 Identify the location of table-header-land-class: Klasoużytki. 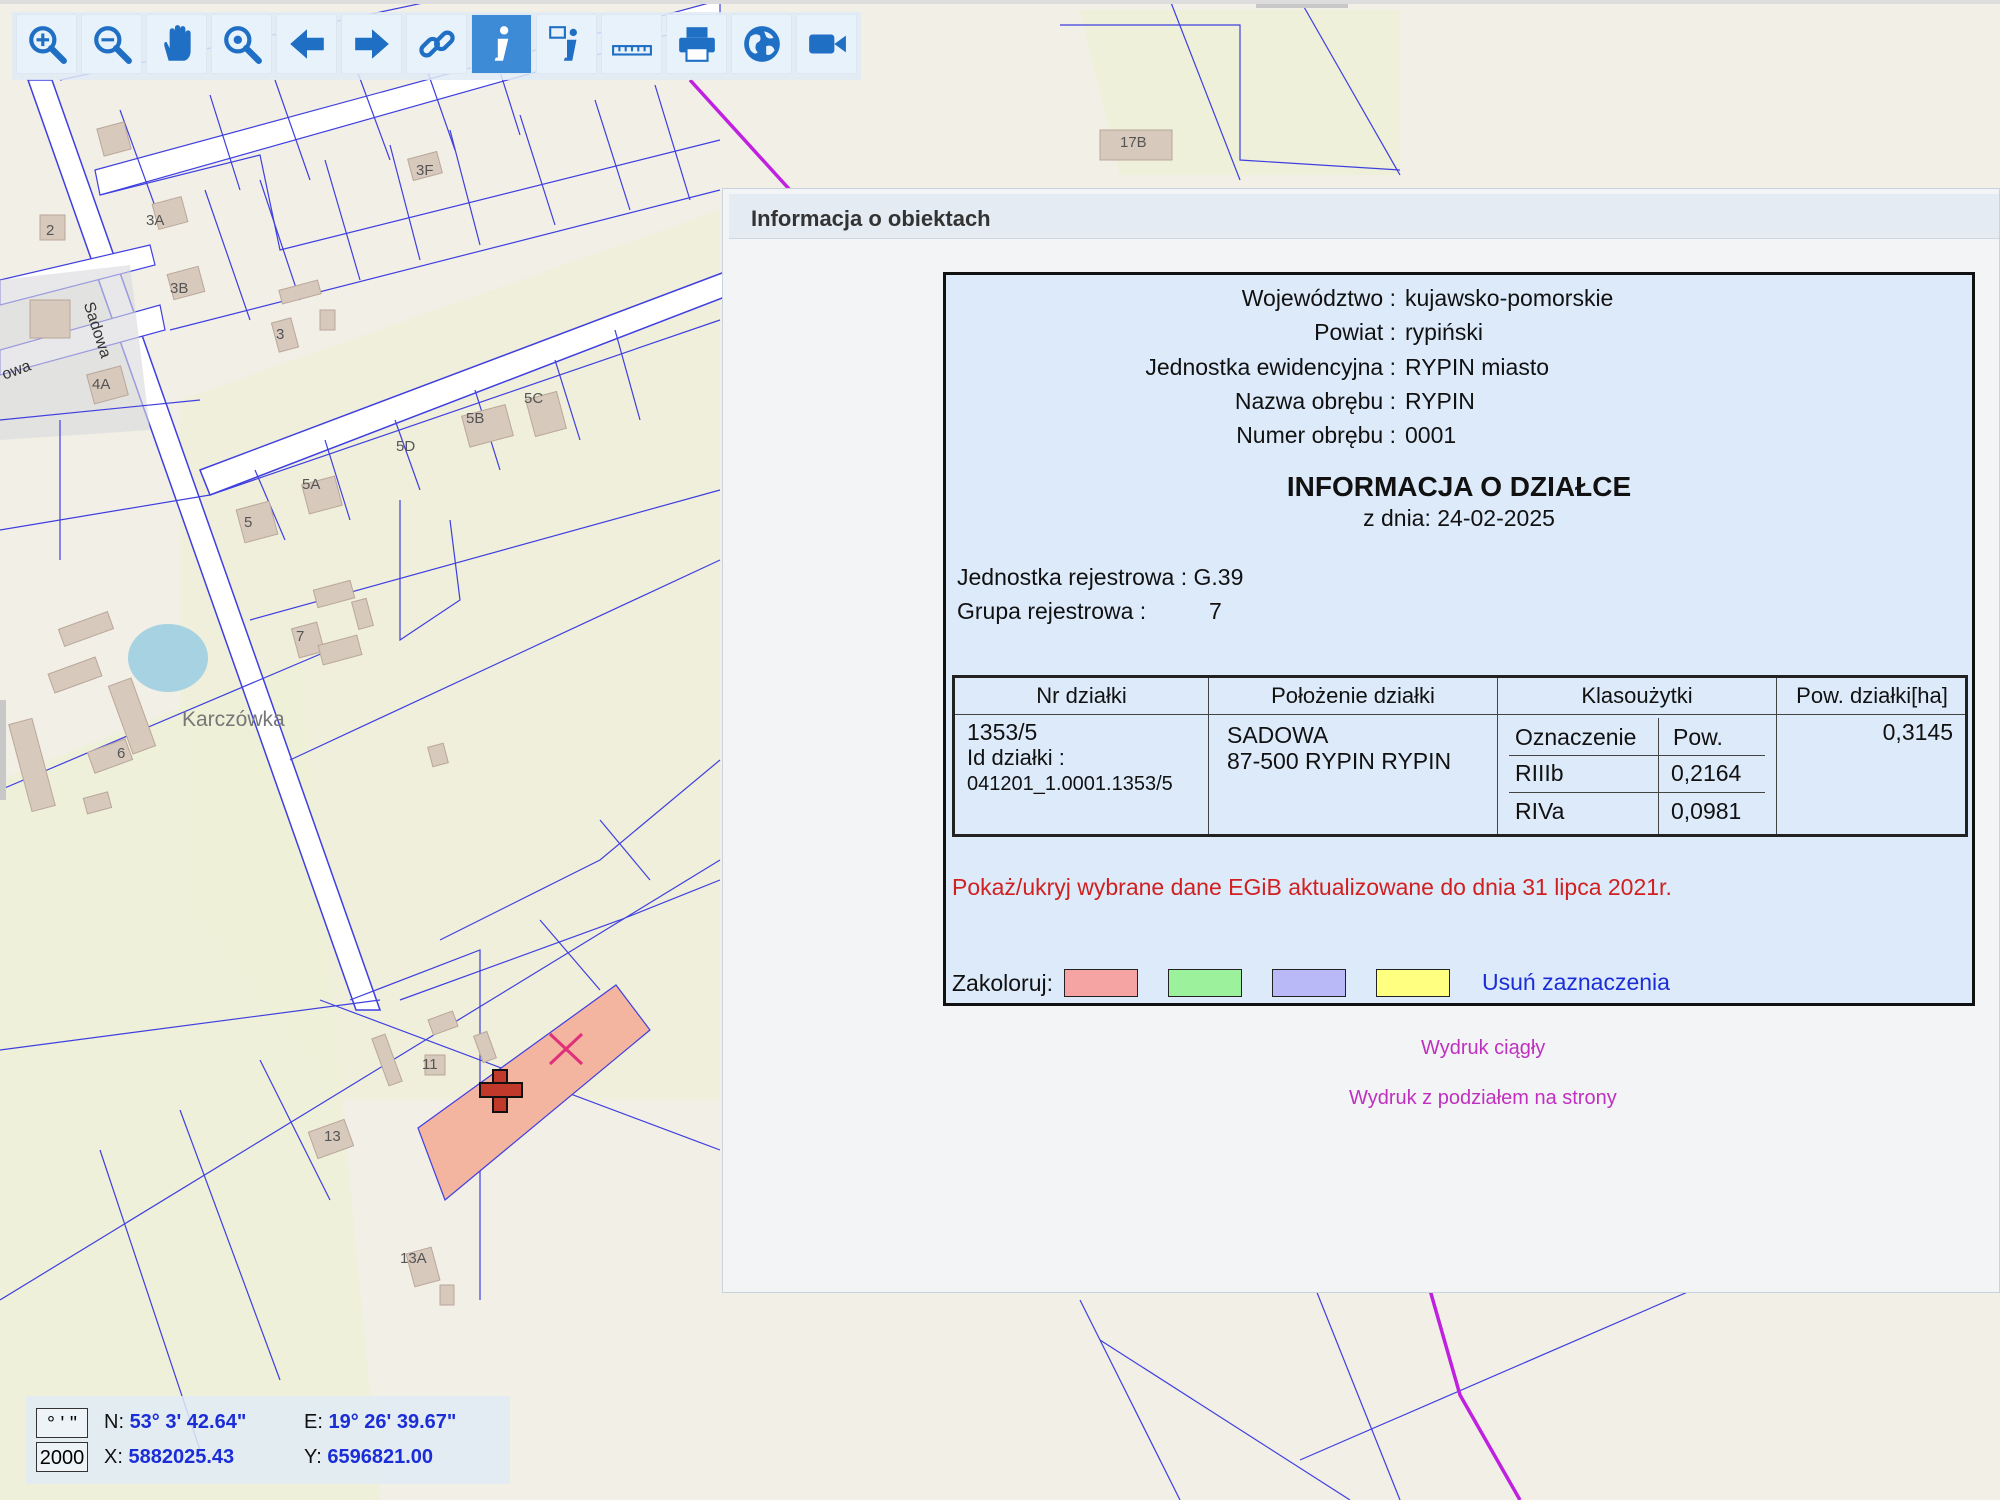
(1637, 695).